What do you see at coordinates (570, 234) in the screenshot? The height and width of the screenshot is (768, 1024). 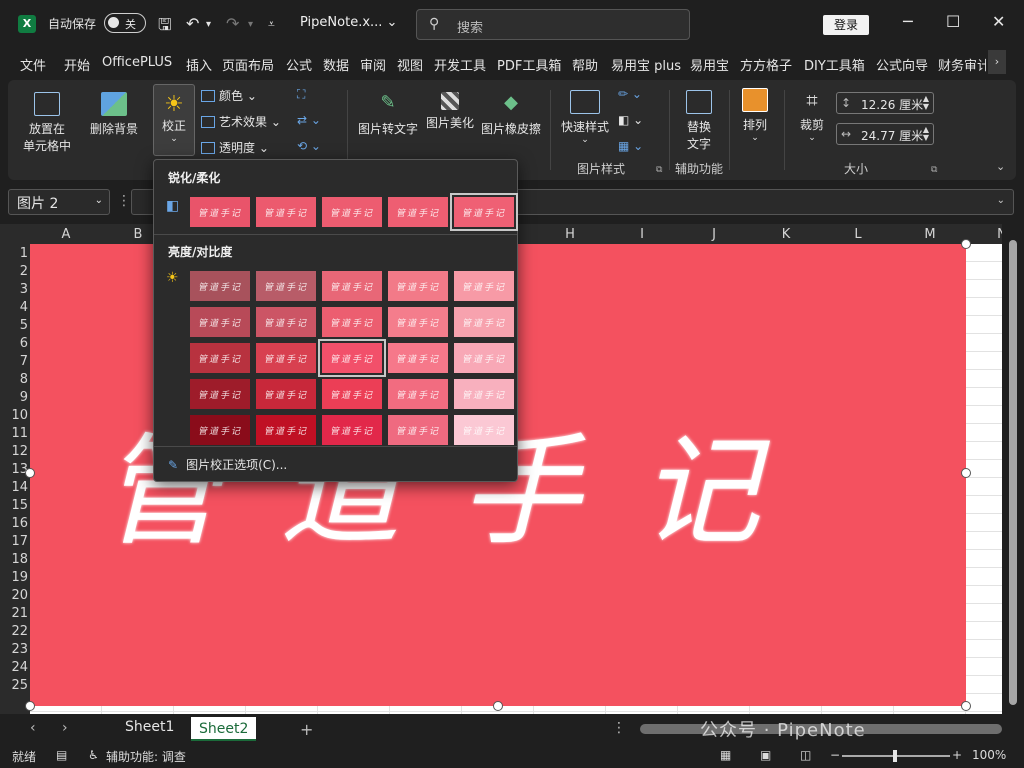 I see `column-header: H` at bounding box center [570, 234].